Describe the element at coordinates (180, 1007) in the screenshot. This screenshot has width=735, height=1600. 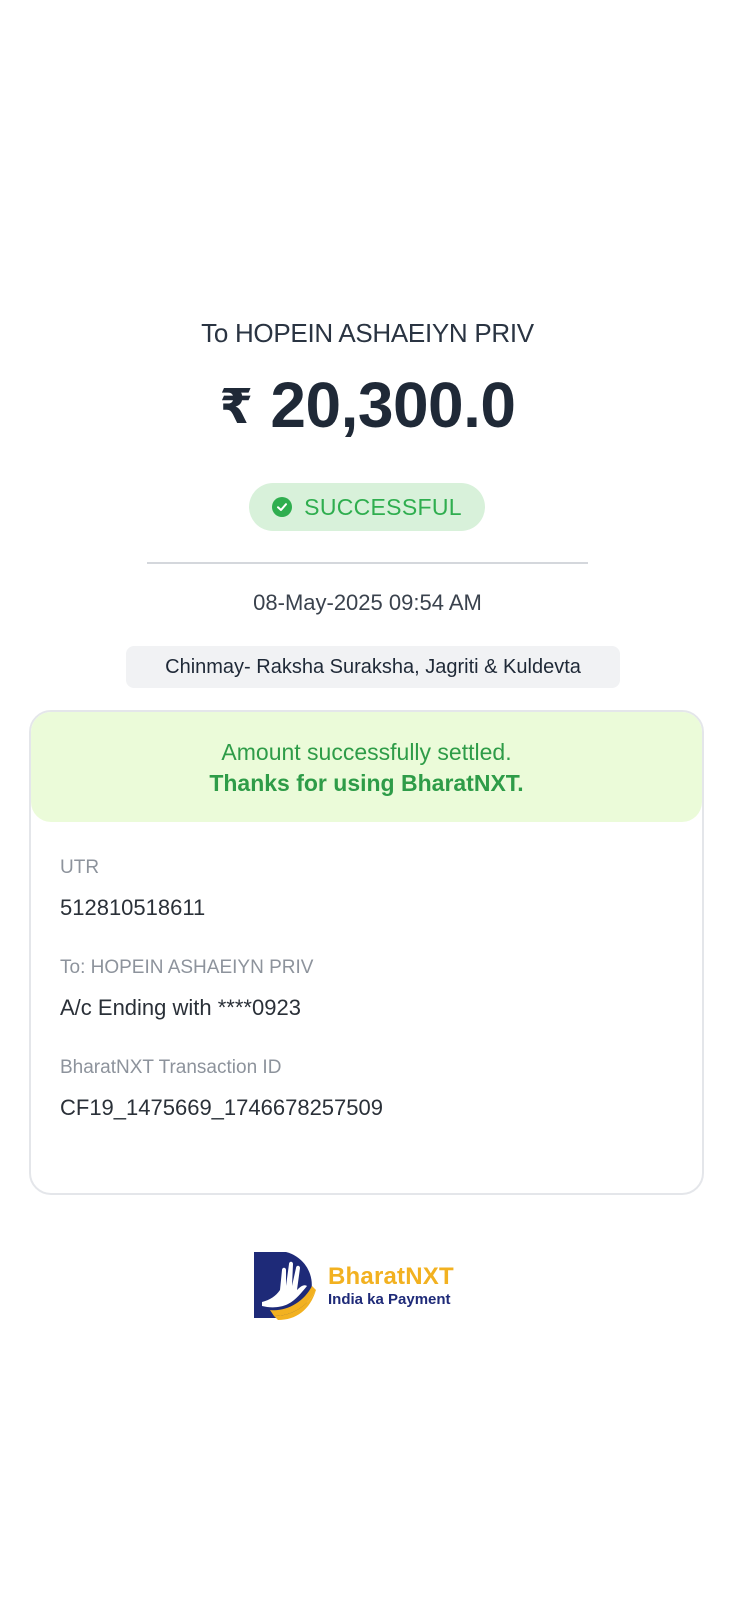
I see `account-value: A/c Ending with ****0923` at that location.